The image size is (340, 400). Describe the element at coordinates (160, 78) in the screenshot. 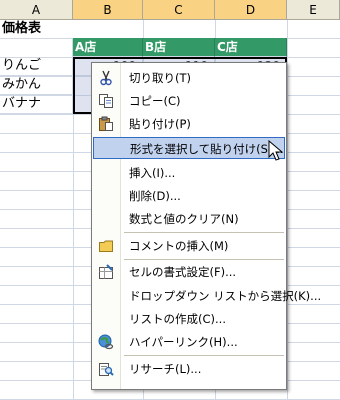

I see `menu-item-label: 切り取り(T)` at that location.